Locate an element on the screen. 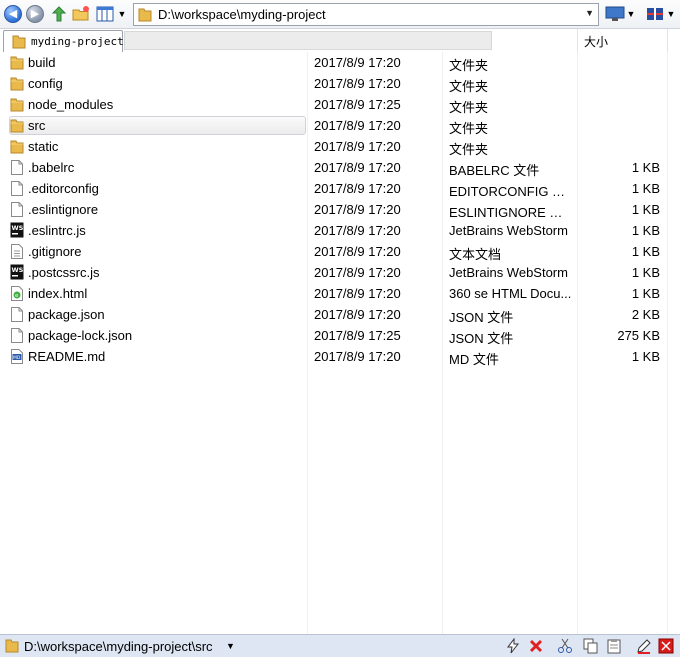  up-folder-icon is located at coordinates (59, 14).